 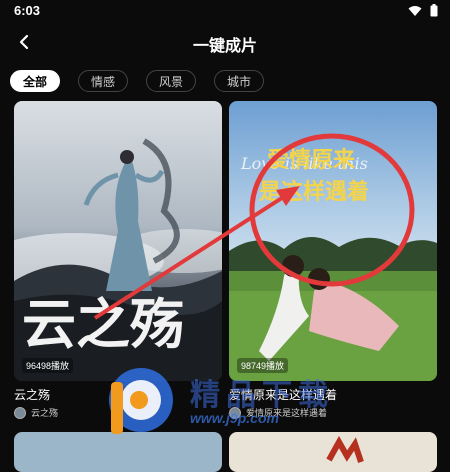 What do you see at coordinates (171, 81) in the screenshot?
I see `tab-scenery: 风景` at bounding box center [171, 81].